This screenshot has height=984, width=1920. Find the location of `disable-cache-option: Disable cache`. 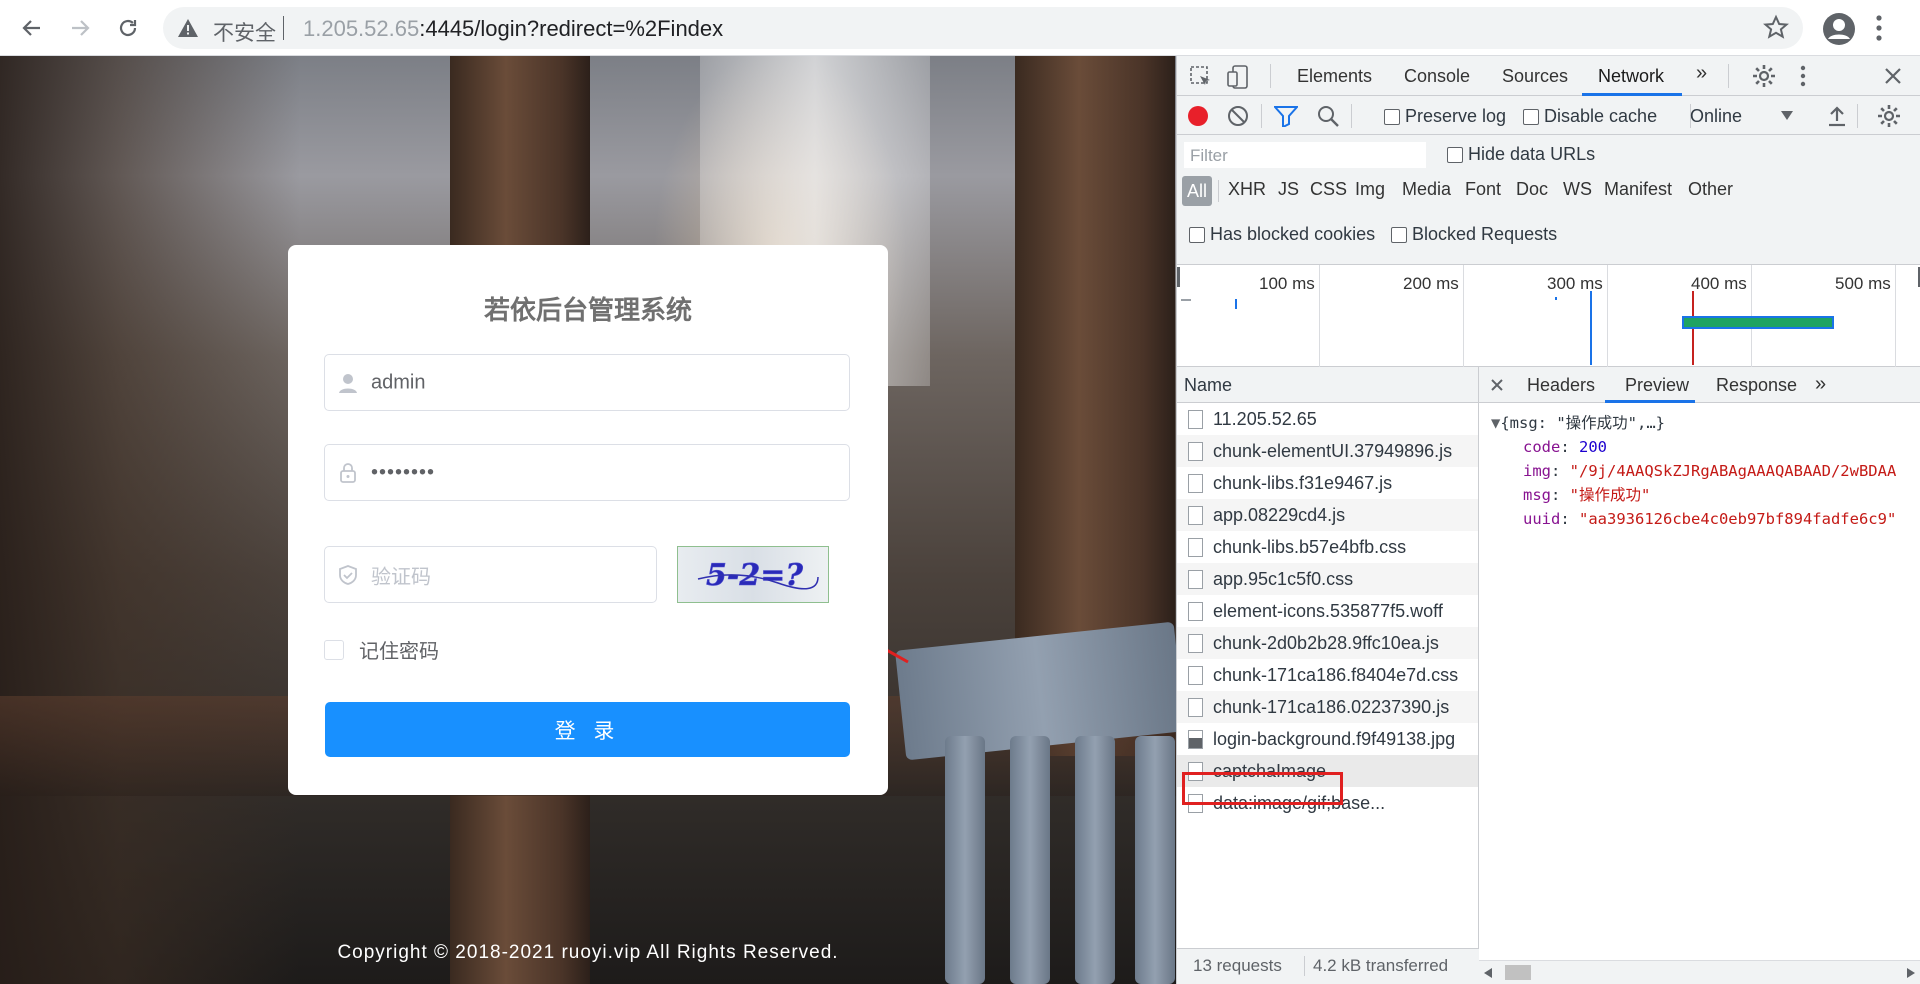

disable-cache-option: Disable cache is located at coordinates (1590, 116).